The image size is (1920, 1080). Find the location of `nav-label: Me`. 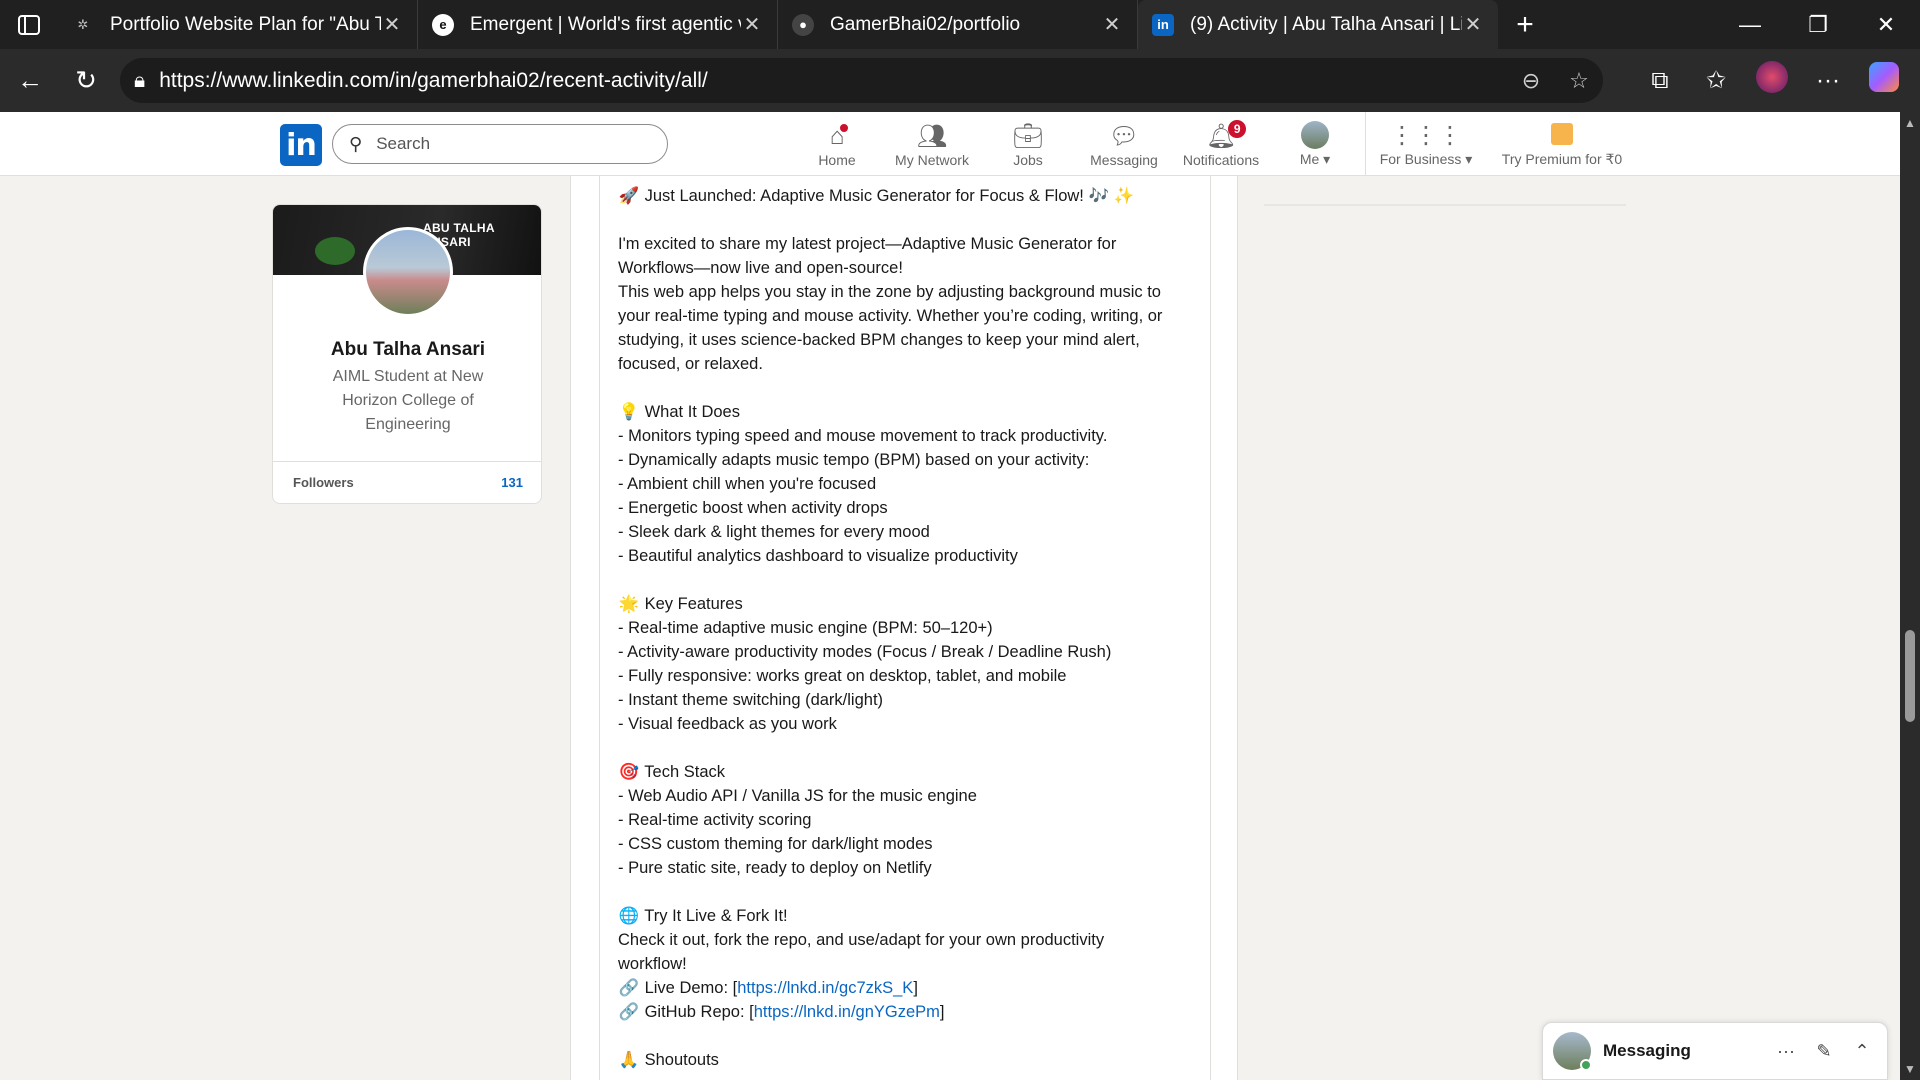

nav-label: Me is located at coordinates (1309, 159).